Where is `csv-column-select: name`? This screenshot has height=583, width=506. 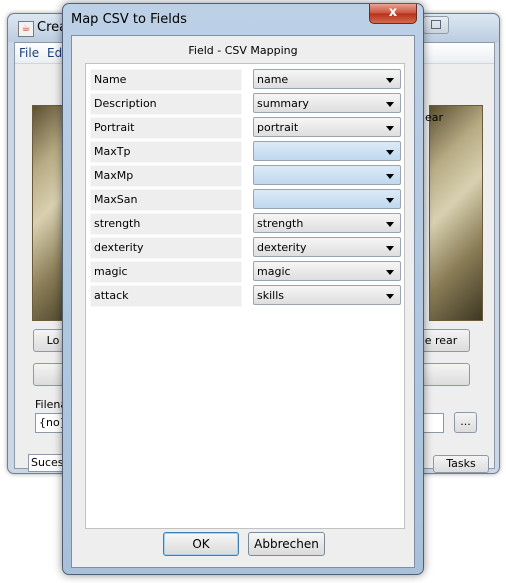 csv-column-select: name is located at coordinates (327, 79).